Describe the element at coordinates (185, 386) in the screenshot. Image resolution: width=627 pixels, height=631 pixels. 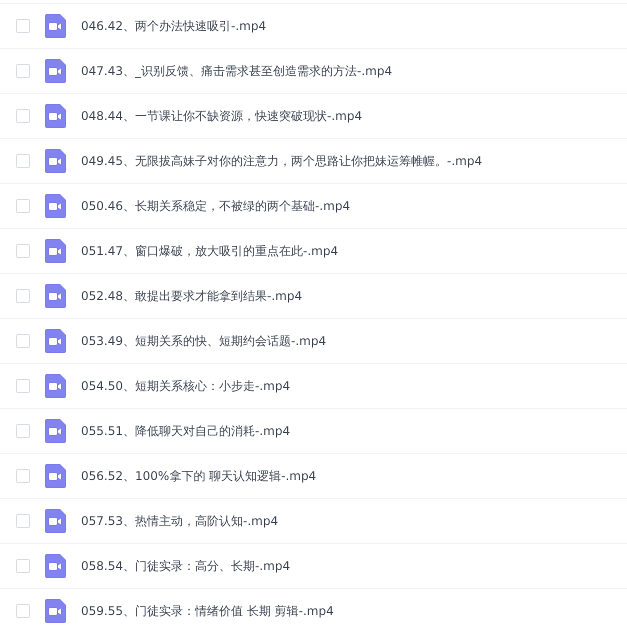
I see `file-name: 054.50、短期关系核心：小步走-.mp4` at that location.